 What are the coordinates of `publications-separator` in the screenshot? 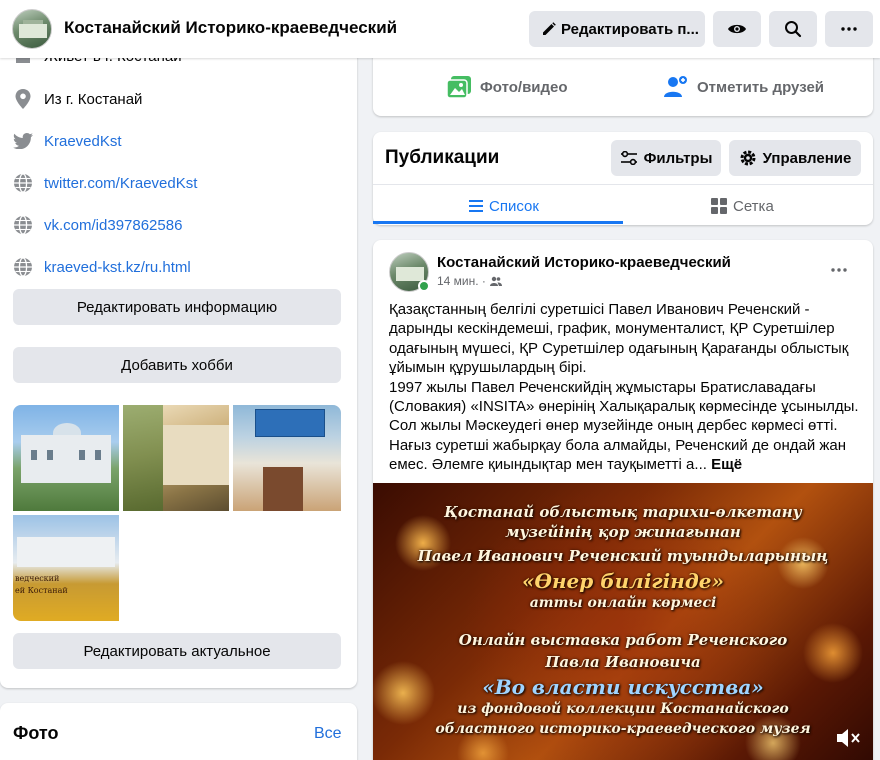 It's located at (623, 184).